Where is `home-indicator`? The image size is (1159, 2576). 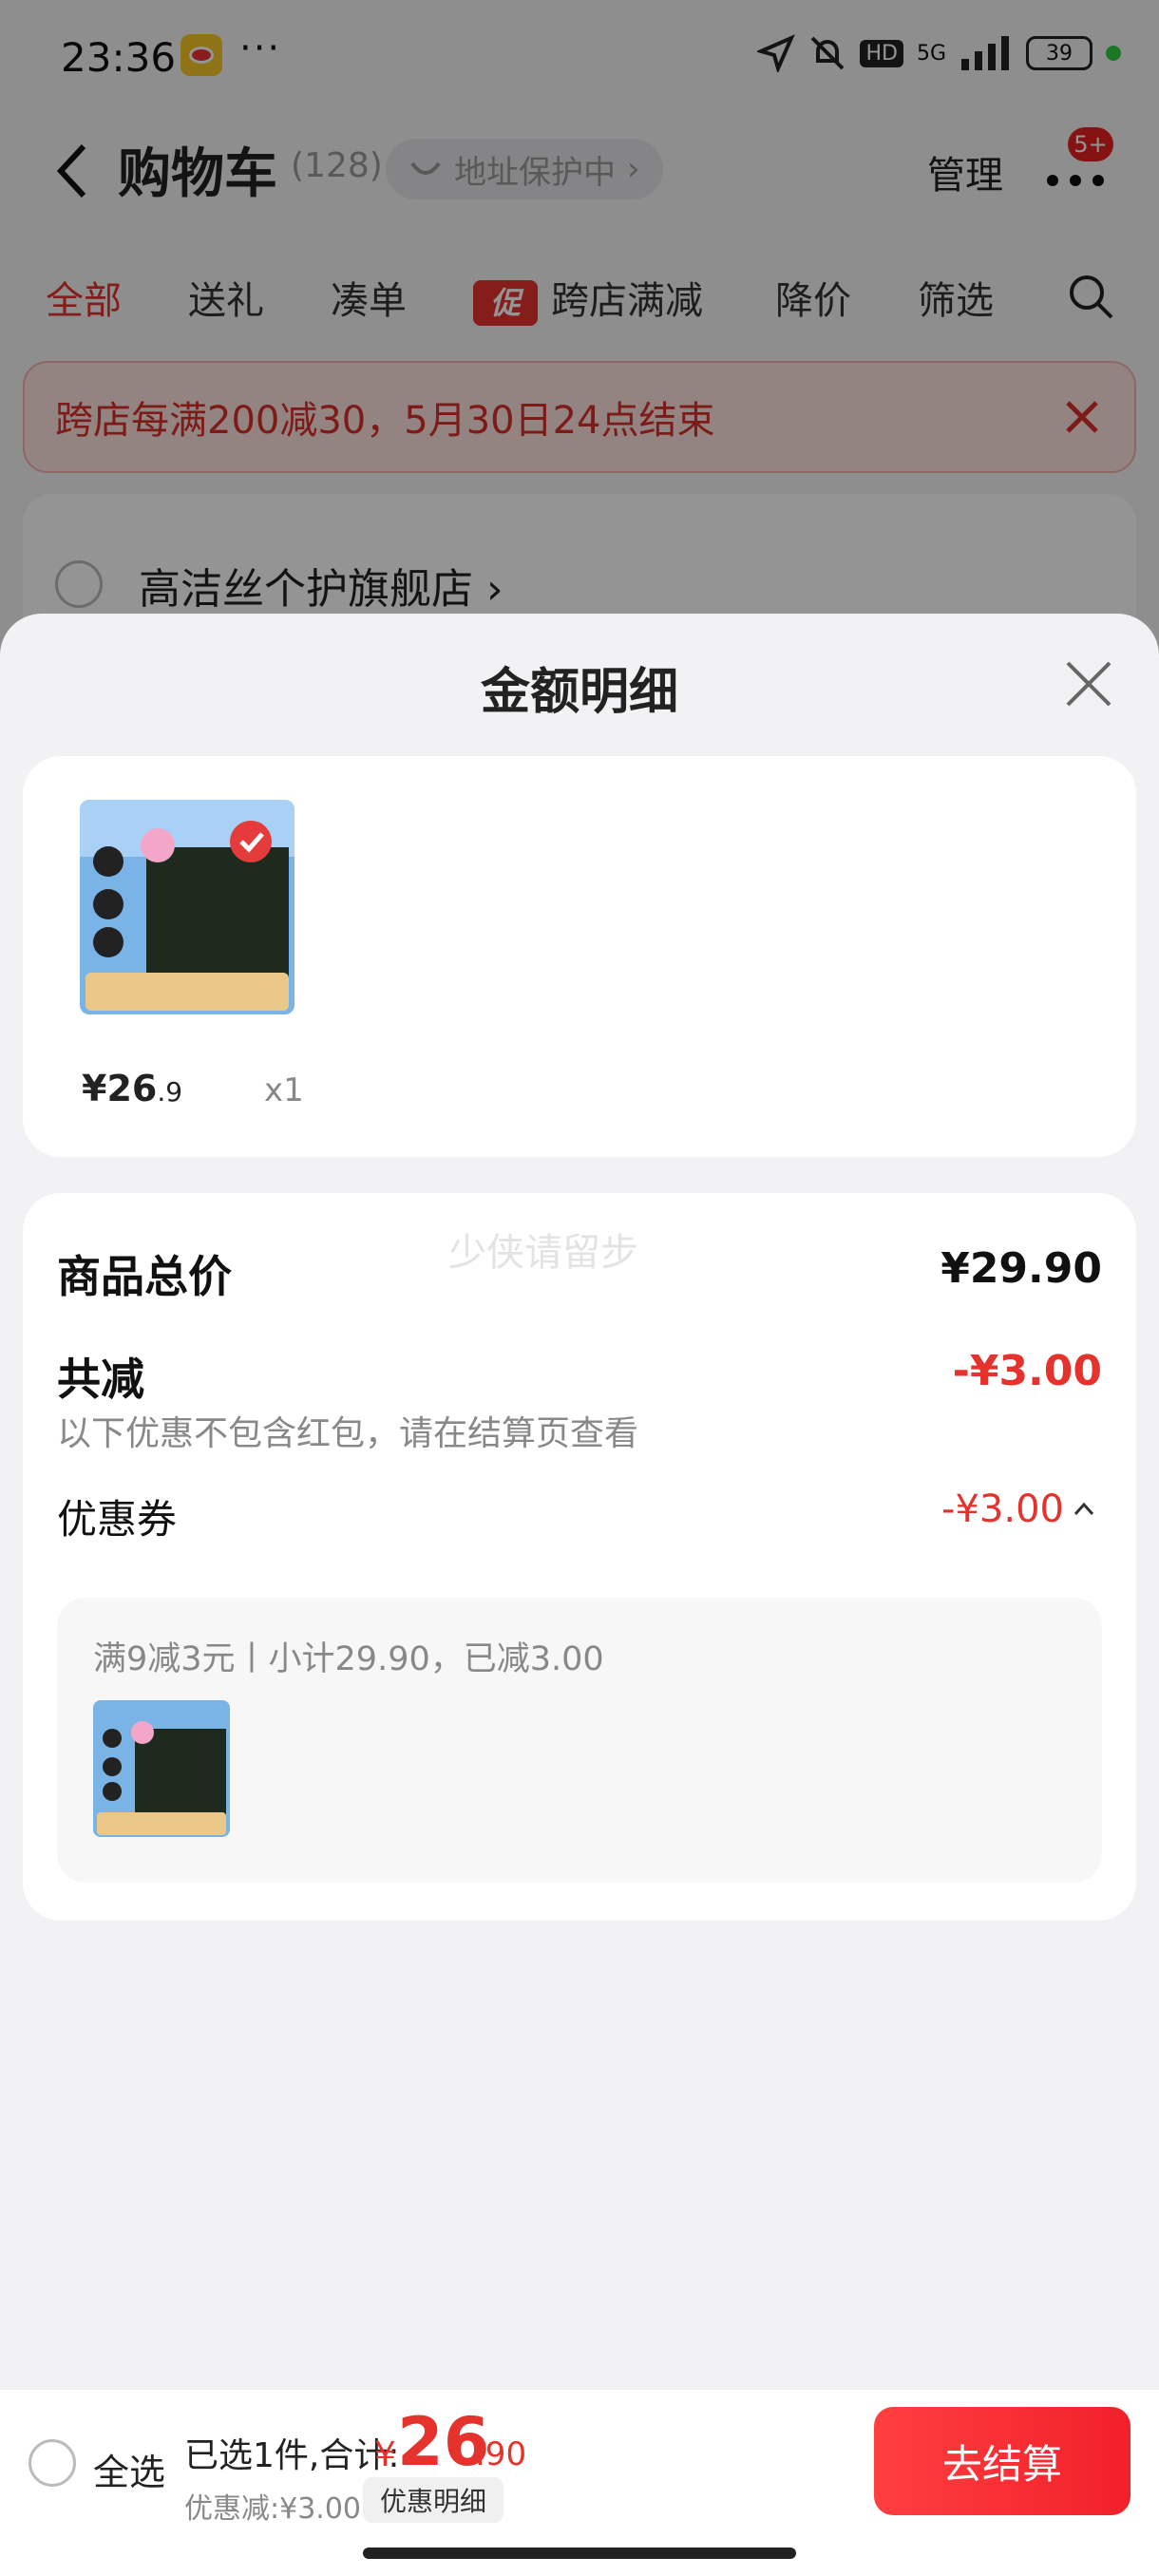
home-indicator is located at coordinates (579, 2553).